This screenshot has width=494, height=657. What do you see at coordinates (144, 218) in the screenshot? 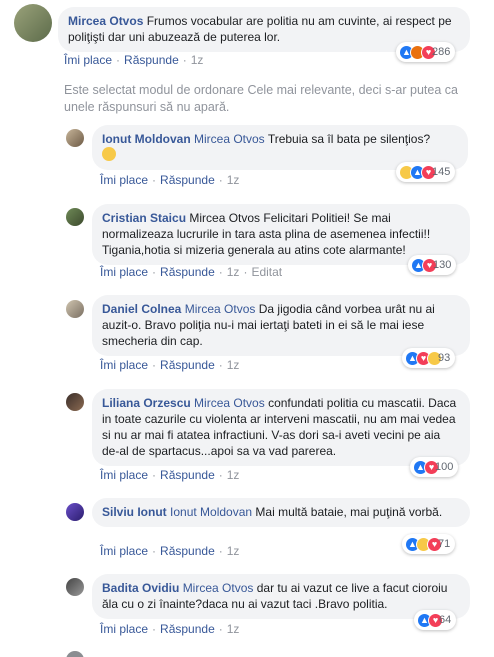
I see `comment-author: Cristian Staicu` at bounding box center [144, 218].